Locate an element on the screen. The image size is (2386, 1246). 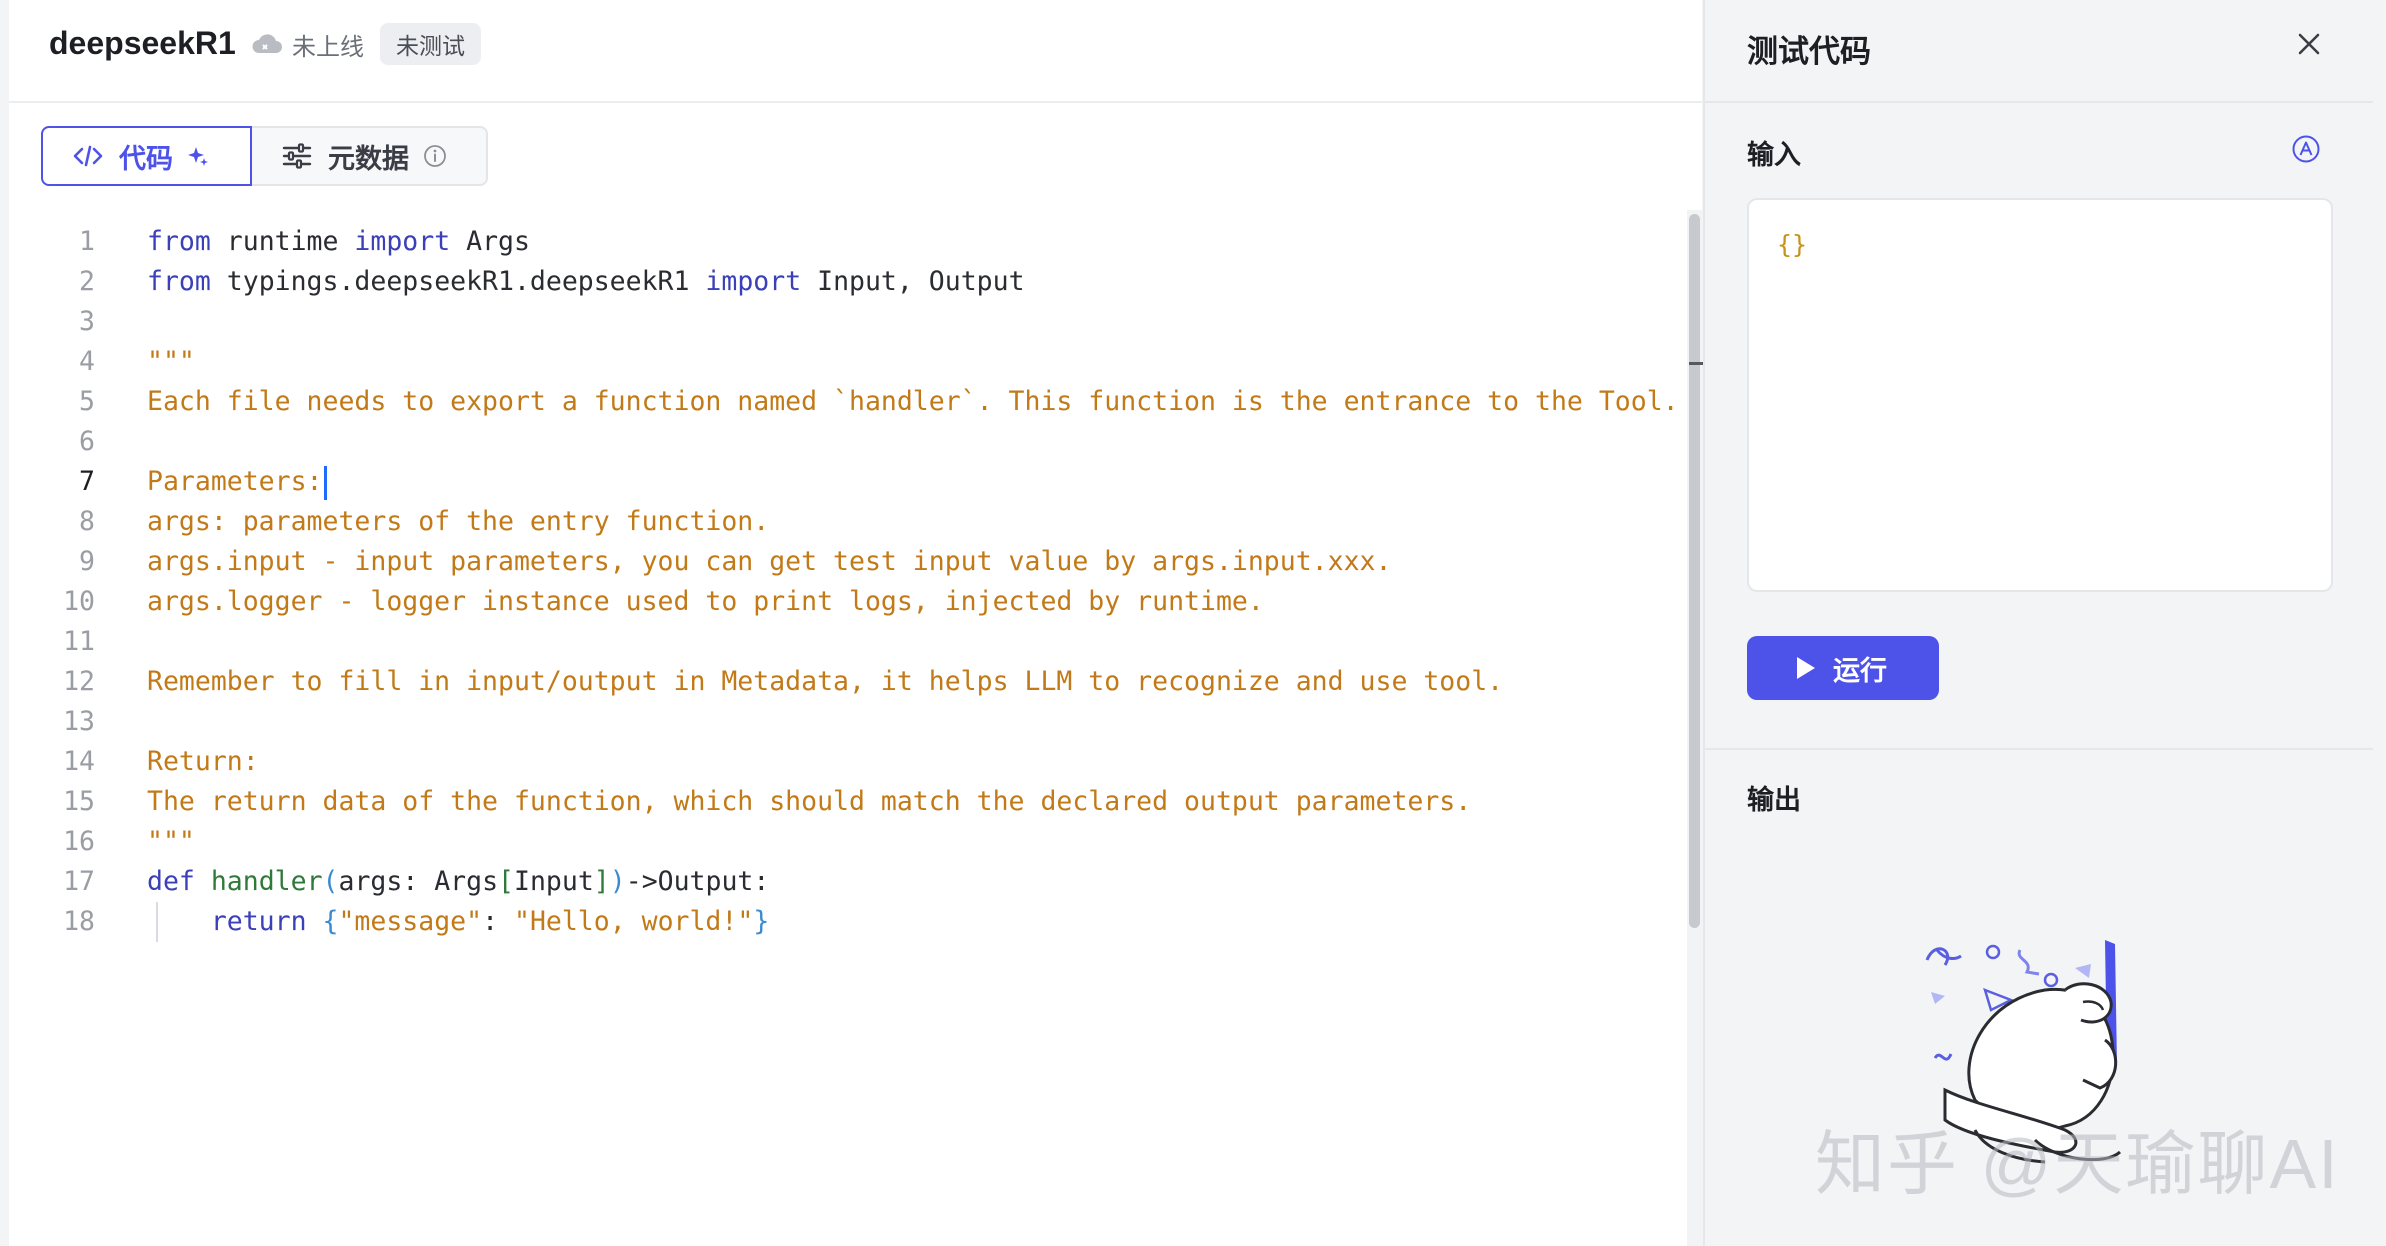
line-number: 8 is located at coordinates (87, 521).